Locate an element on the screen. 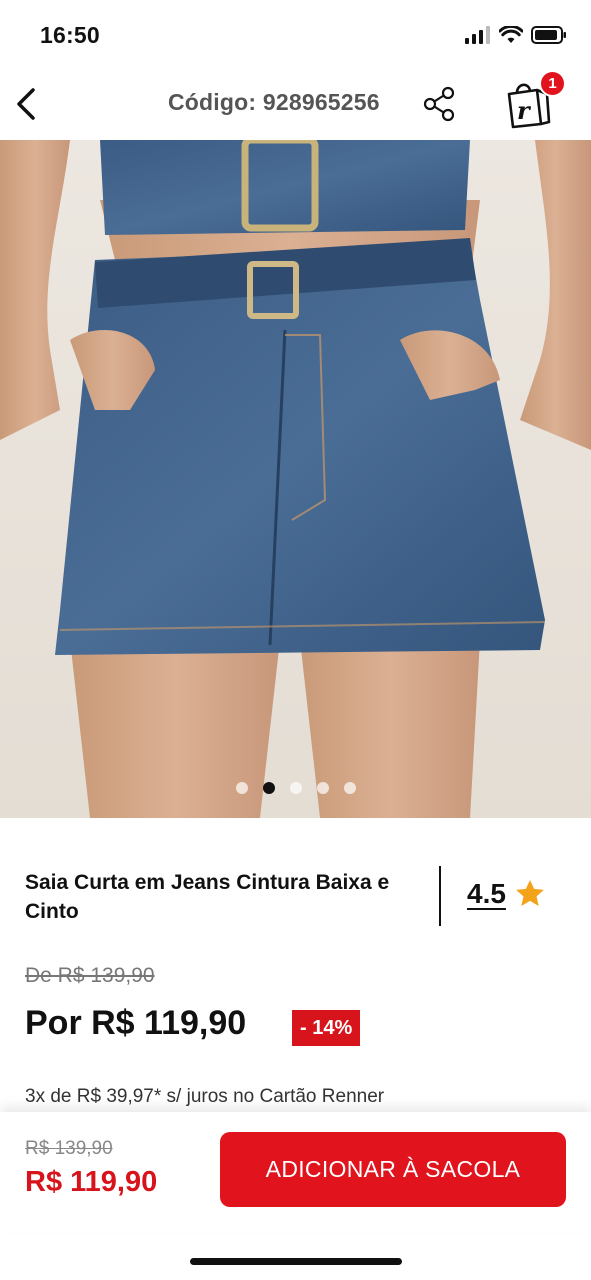  app-header: Código: 928965256 r is located at coordinates (295, 104).